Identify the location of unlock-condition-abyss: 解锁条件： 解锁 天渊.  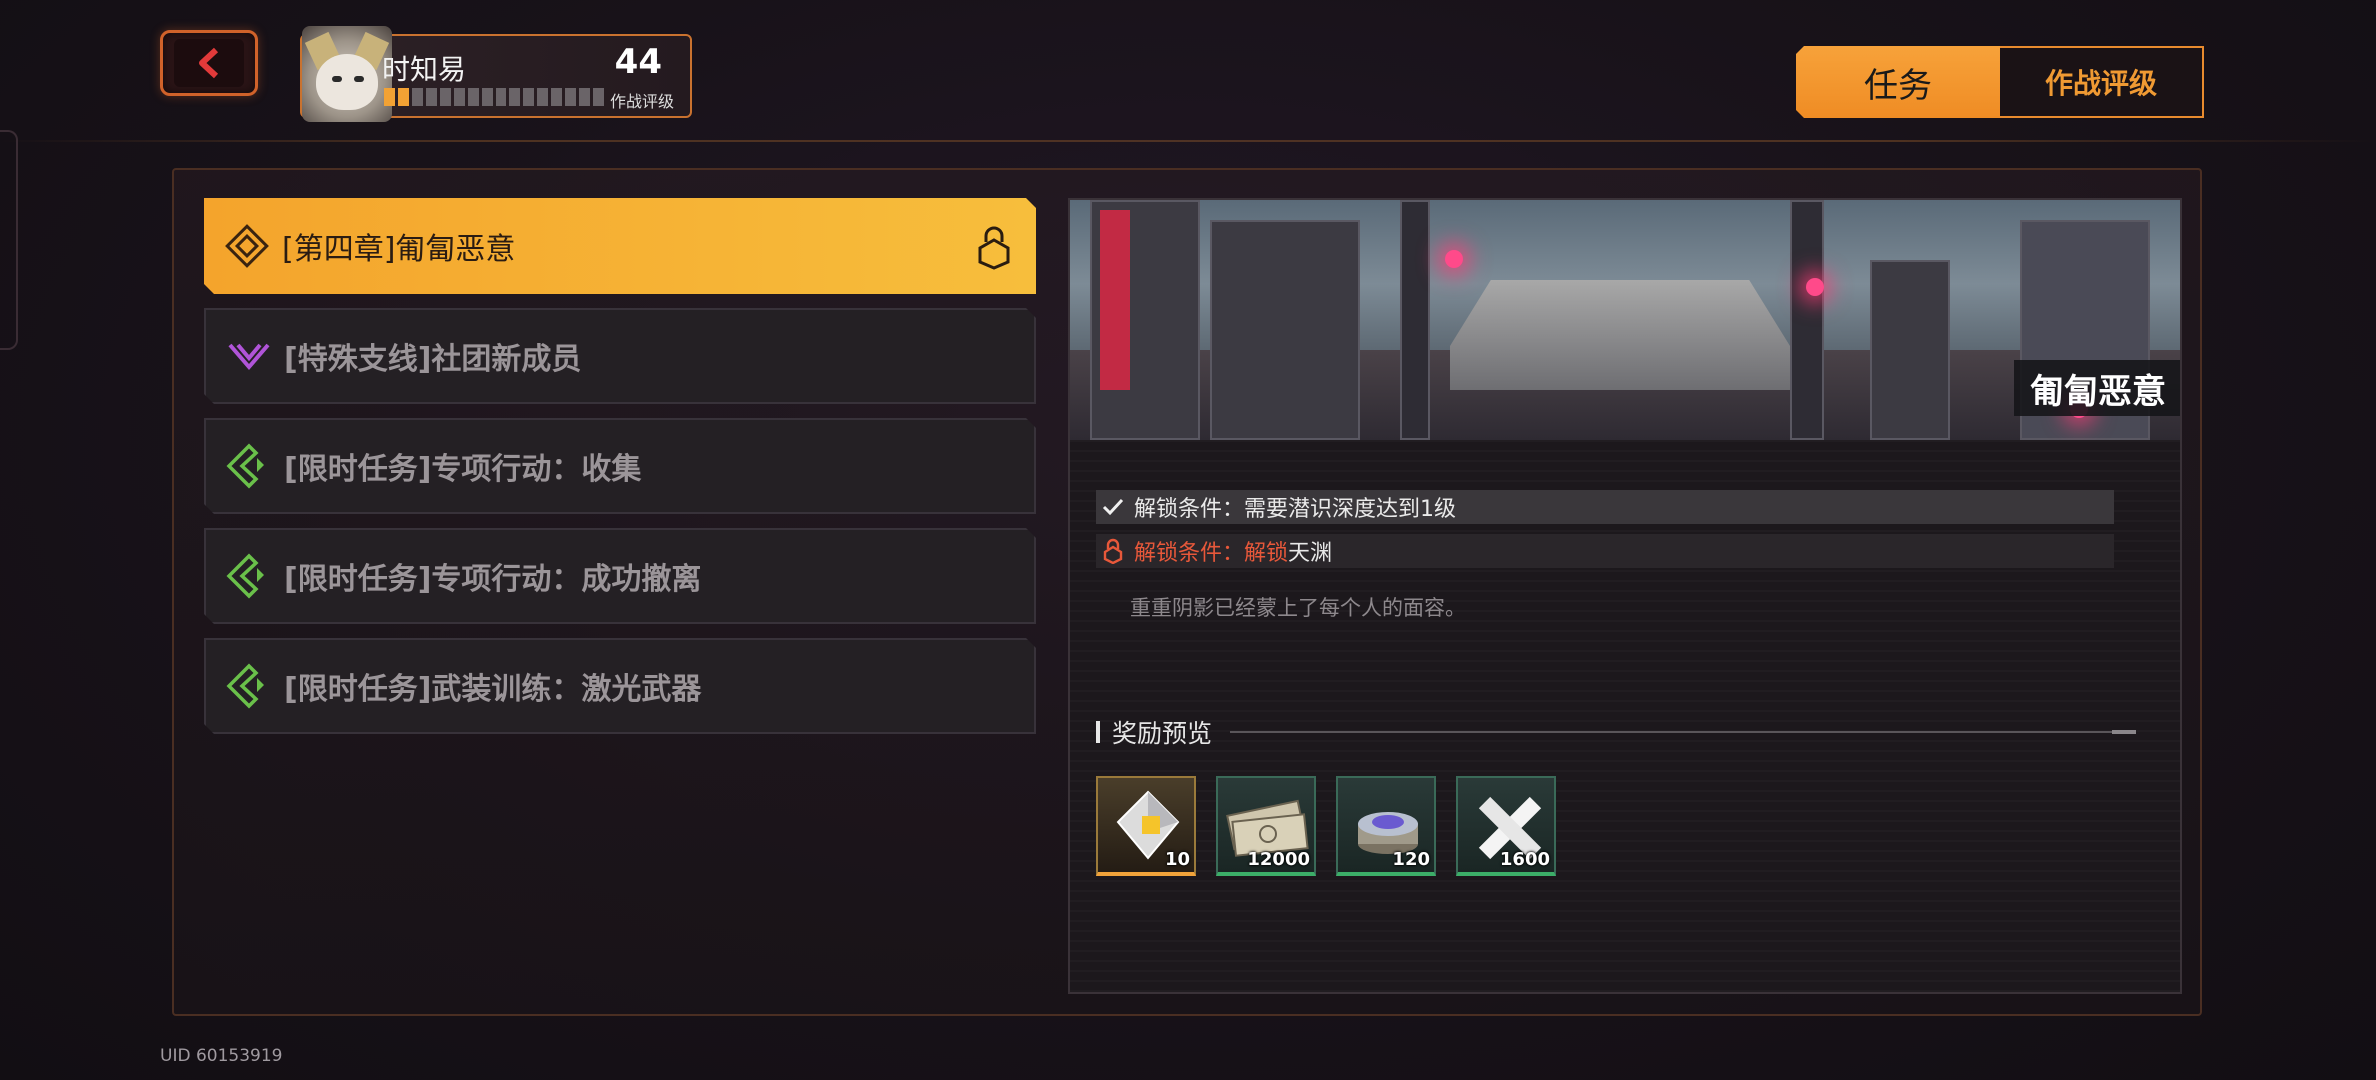
(1605, 551).